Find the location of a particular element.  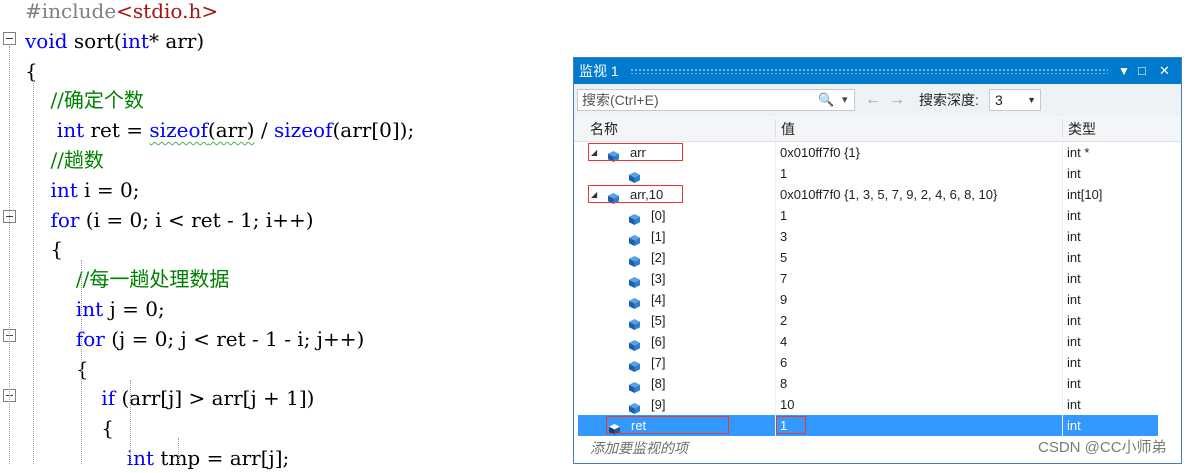

column-header-name: 名称 is located at coordinates (604, 129).